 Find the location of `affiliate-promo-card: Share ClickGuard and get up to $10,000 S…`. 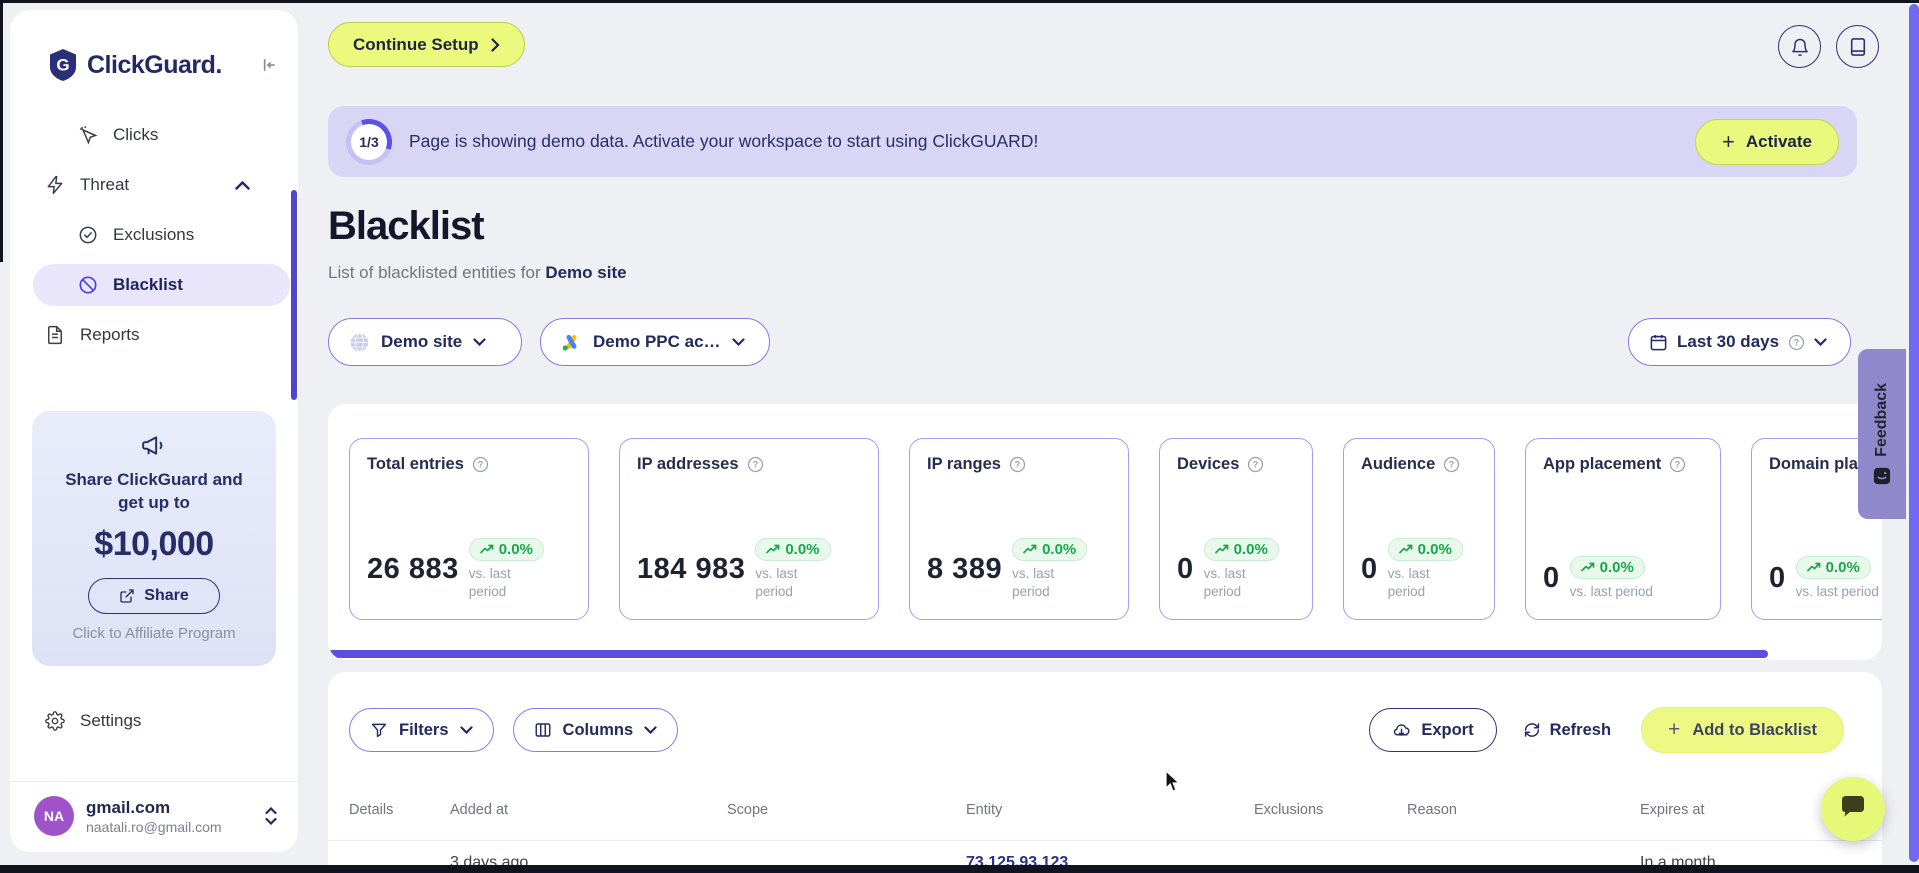

affiliate-promo-card: Share ClickGuard and get up to $10,000 S… is located at coordinates (154, 538).